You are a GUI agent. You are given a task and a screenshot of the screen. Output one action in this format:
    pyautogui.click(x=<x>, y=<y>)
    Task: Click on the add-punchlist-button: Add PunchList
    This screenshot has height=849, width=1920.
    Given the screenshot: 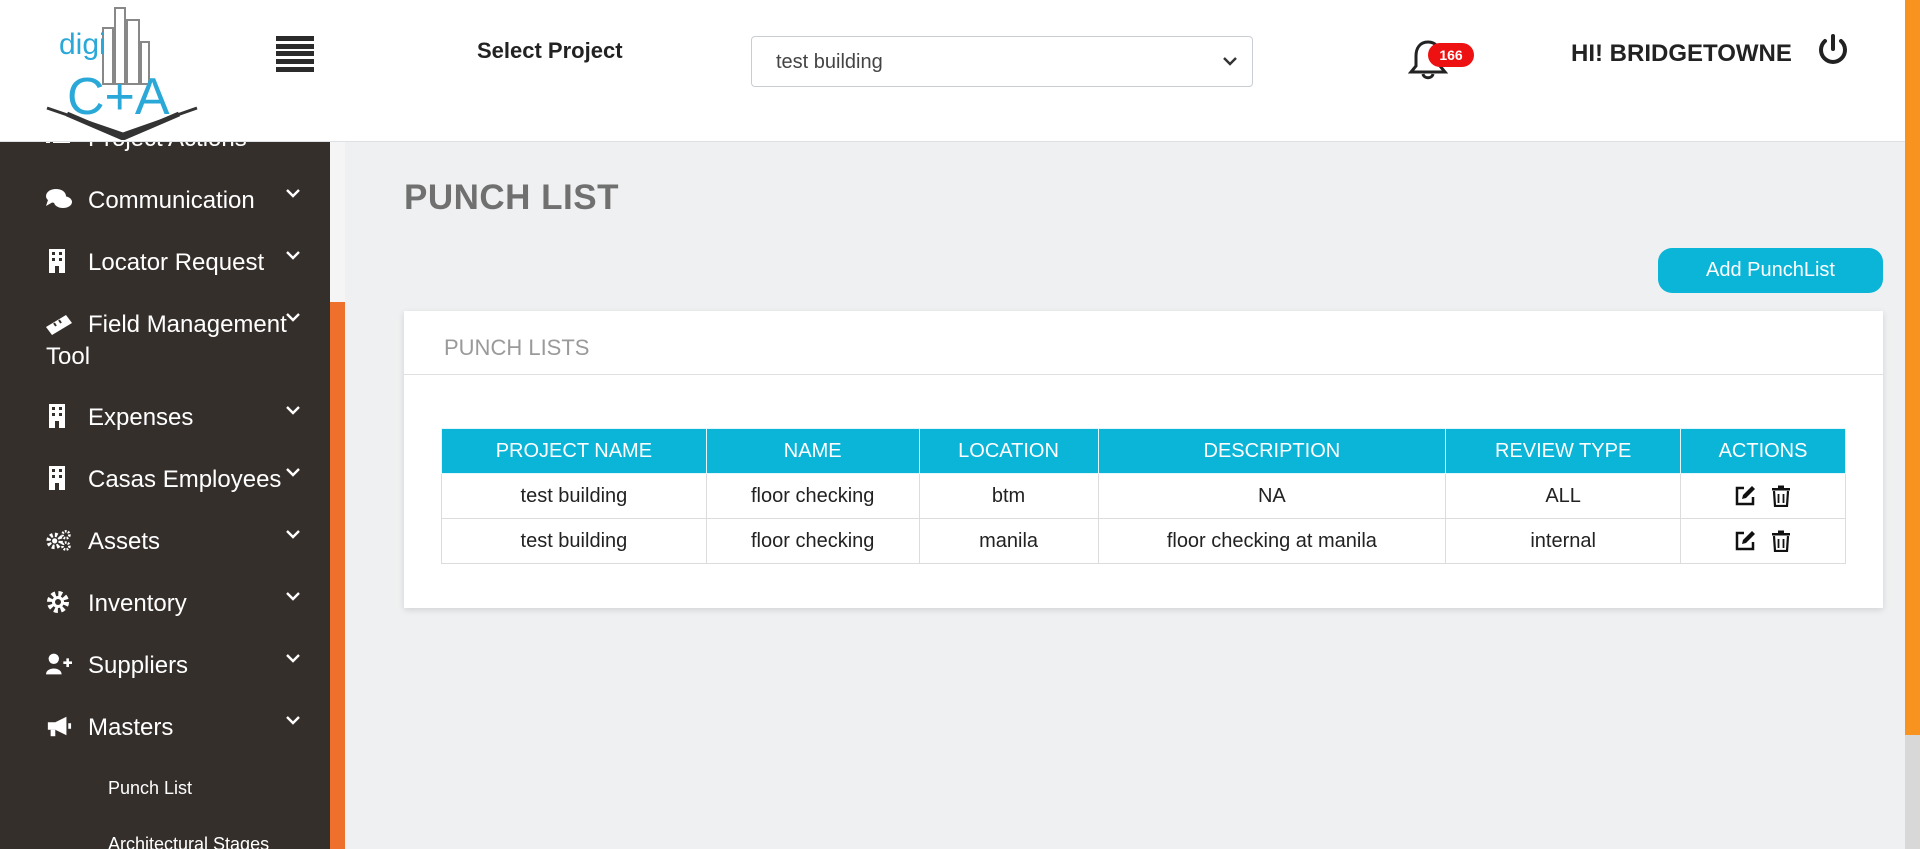 What is the action you would take?
    pyautogui.click(x=1770, y=270)
    